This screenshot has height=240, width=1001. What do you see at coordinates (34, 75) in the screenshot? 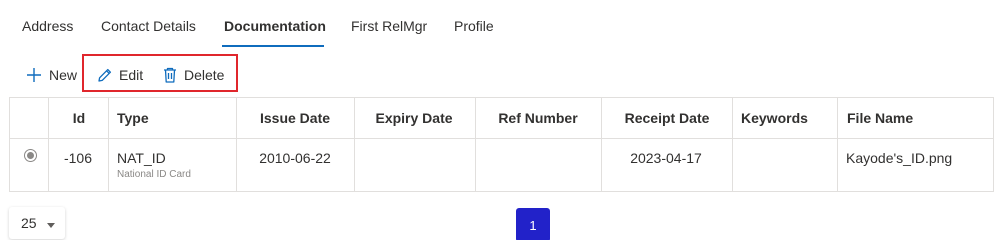
I see `plus-icon` at bounding box center [34, 75].